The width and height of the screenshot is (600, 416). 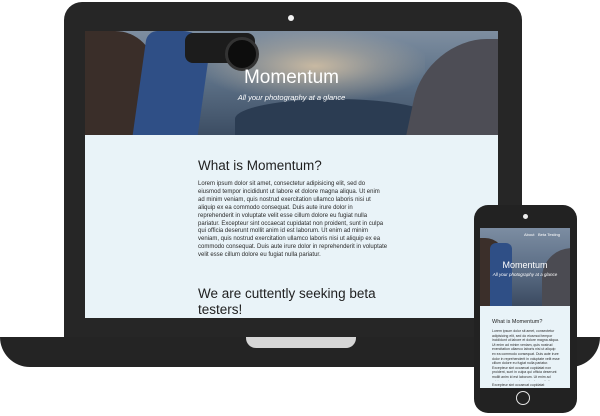 What do you see at coordinates (291, 97) in the screenshot?
I see `site-tagline: All your photography at a glance` at bounding box center [291, 97].